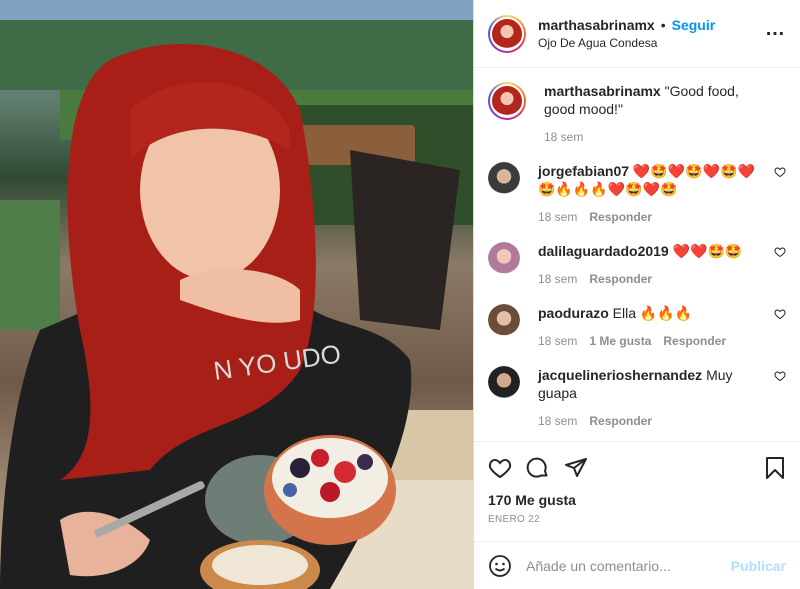  Describe the element at coordinates (583, 171) in the screenshot. I see `comment-username: jorgefabian07` at that location.